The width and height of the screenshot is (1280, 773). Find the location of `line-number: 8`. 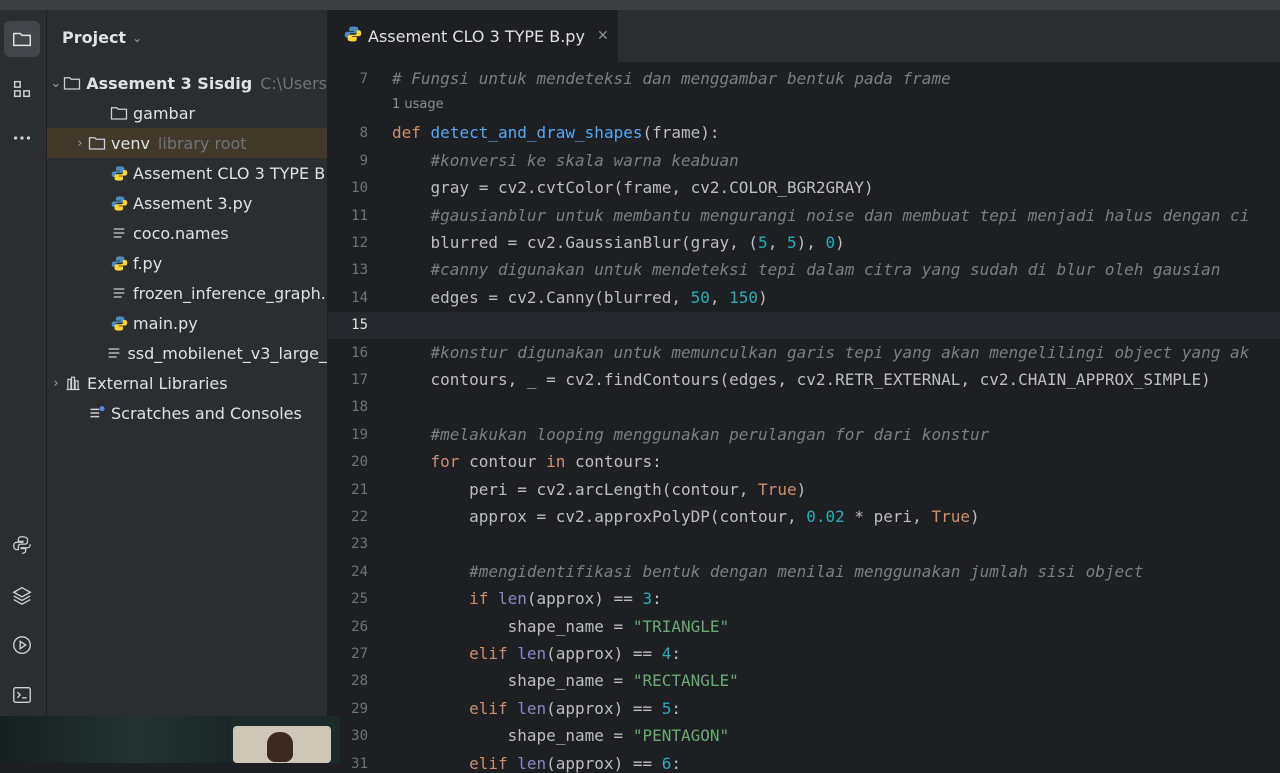

line-number: 8 is located at coordinates (363, 133).